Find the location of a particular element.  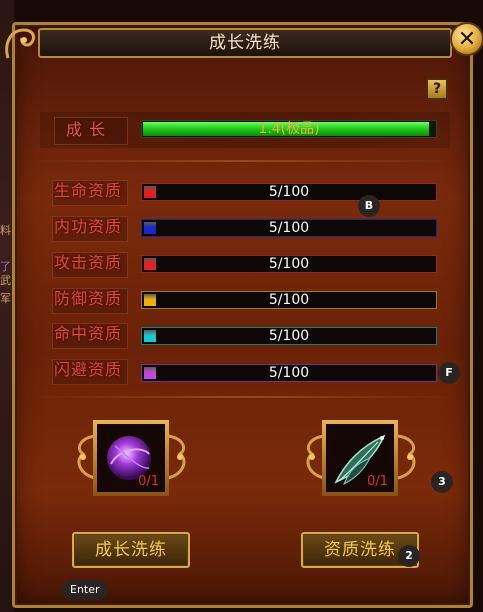

stat-label: 命中资质 is located at coordinates (88, 333).